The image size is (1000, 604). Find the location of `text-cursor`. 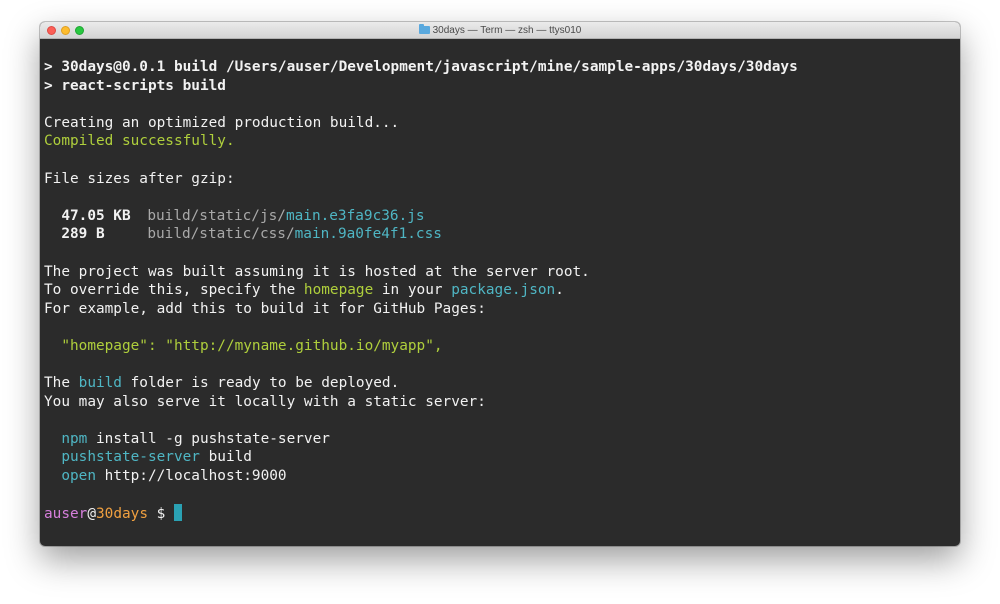

text-cursor is located at coordinates (177, 513).